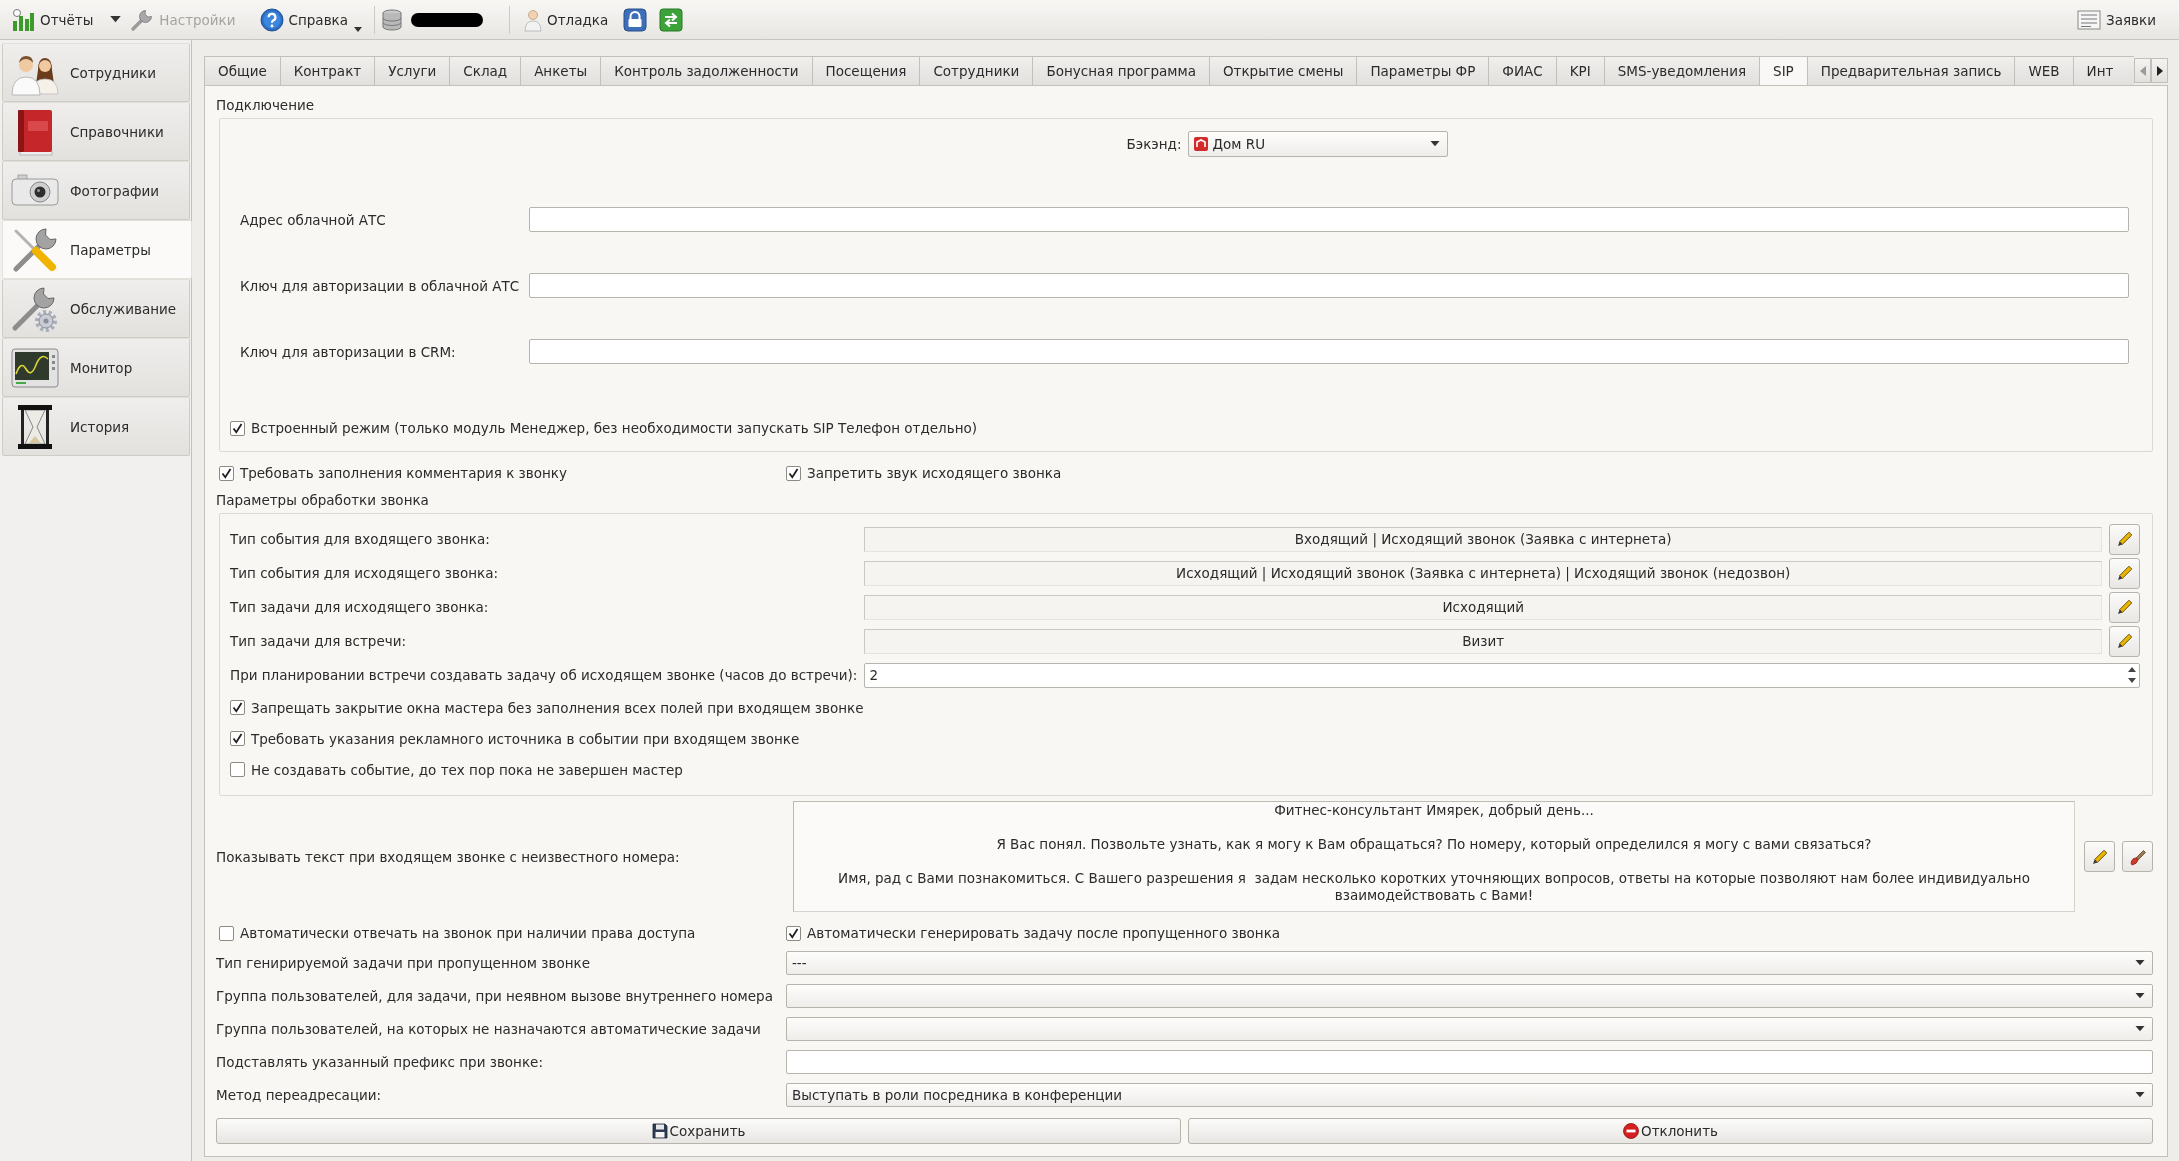 This screenshot has height=1161, width=2179. What do you see at coordinates (533, 19) in the screenshot?
I see `person-icon` at bounding box center [533, 19].